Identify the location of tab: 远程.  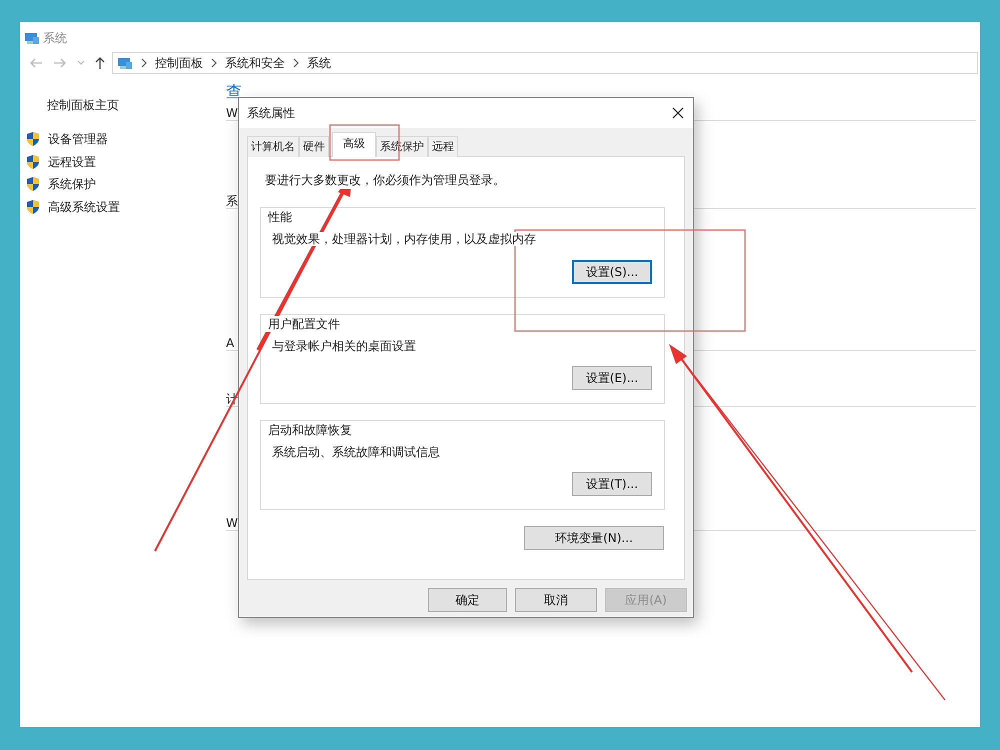
(443, 146).